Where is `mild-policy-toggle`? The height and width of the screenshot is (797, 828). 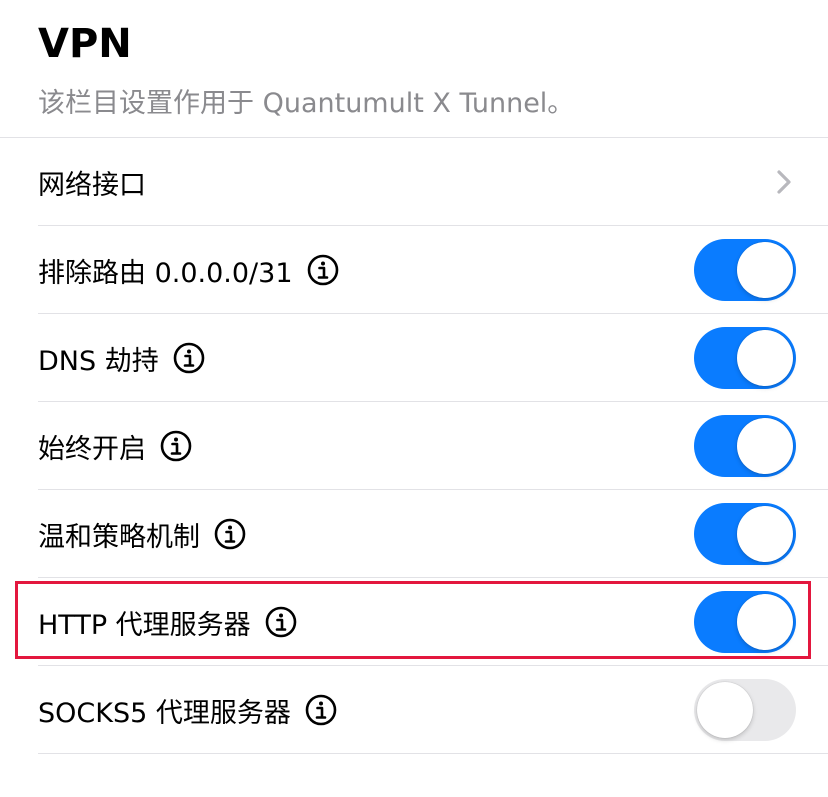 mild-policy-toggle is located at coordinates (745, 534).